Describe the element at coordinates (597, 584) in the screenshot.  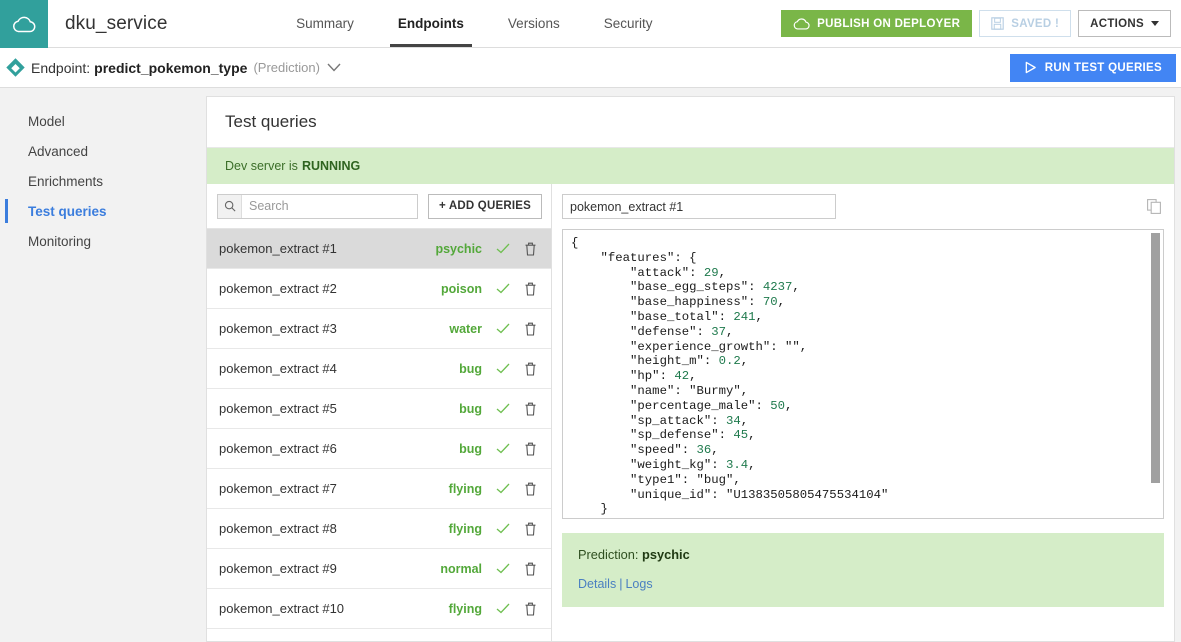
I see `details-link: Details` at that location.